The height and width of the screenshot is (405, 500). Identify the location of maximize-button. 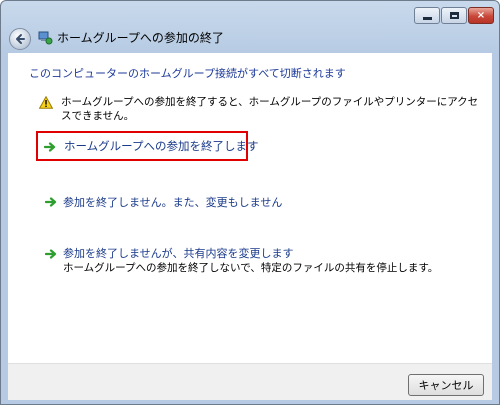
(454, 15).